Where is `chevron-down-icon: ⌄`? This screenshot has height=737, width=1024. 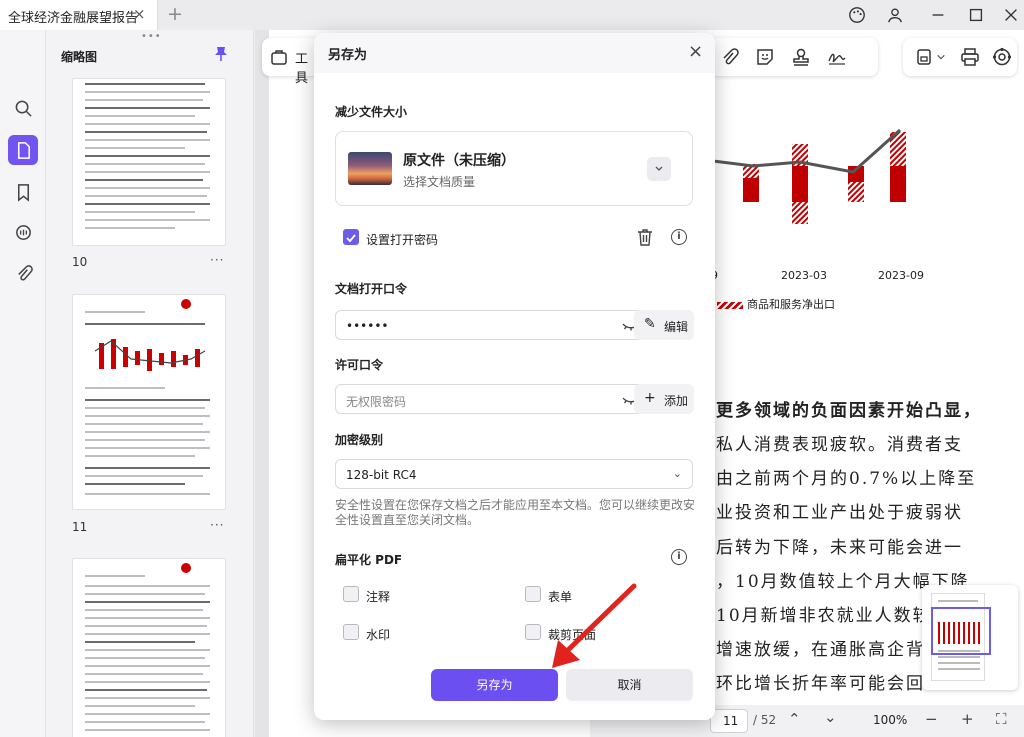 chevron-down-icon: ⌄ is located at coordinates (677, 473).